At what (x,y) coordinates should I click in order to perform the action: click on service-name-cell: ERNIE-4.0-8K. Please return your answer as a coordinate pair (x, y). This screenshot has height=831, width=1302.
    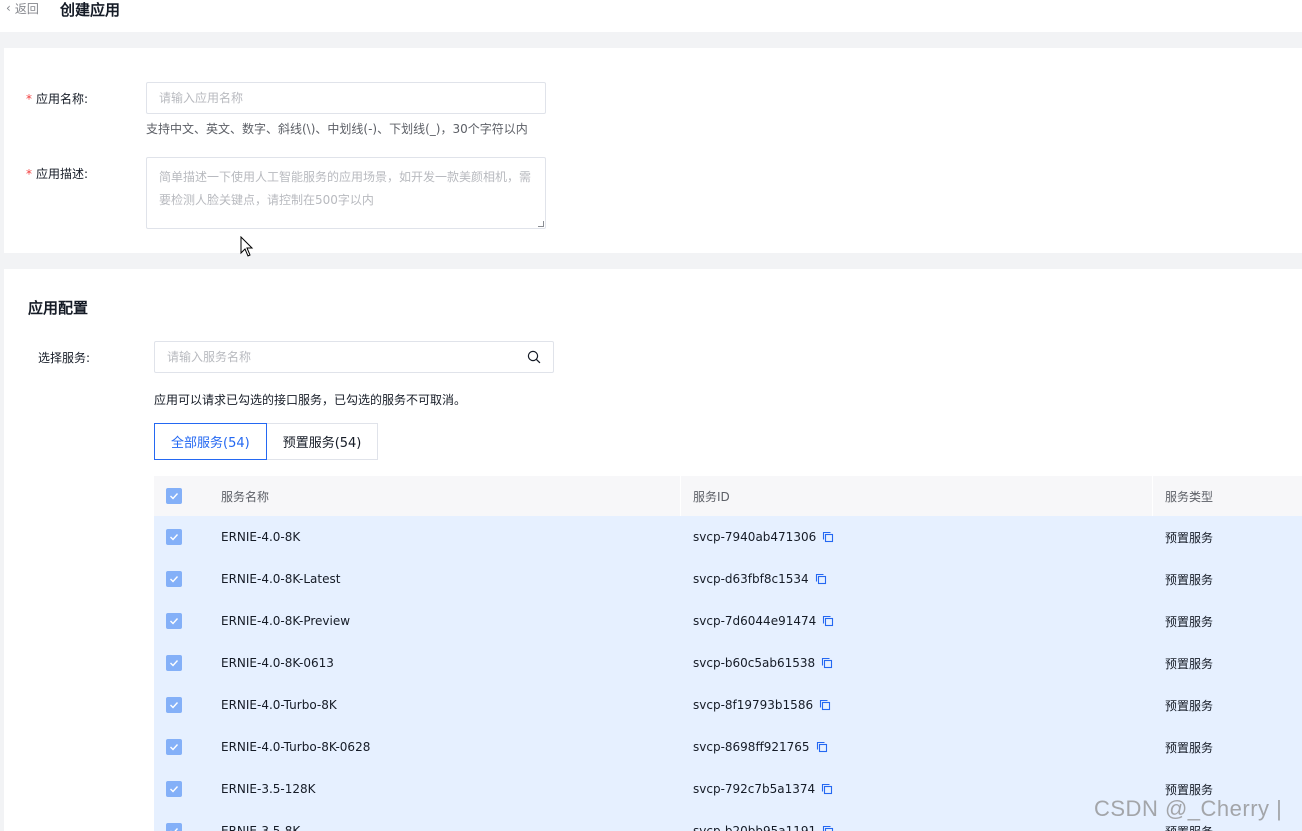
    Looking at the image, I should click on (261, 537).